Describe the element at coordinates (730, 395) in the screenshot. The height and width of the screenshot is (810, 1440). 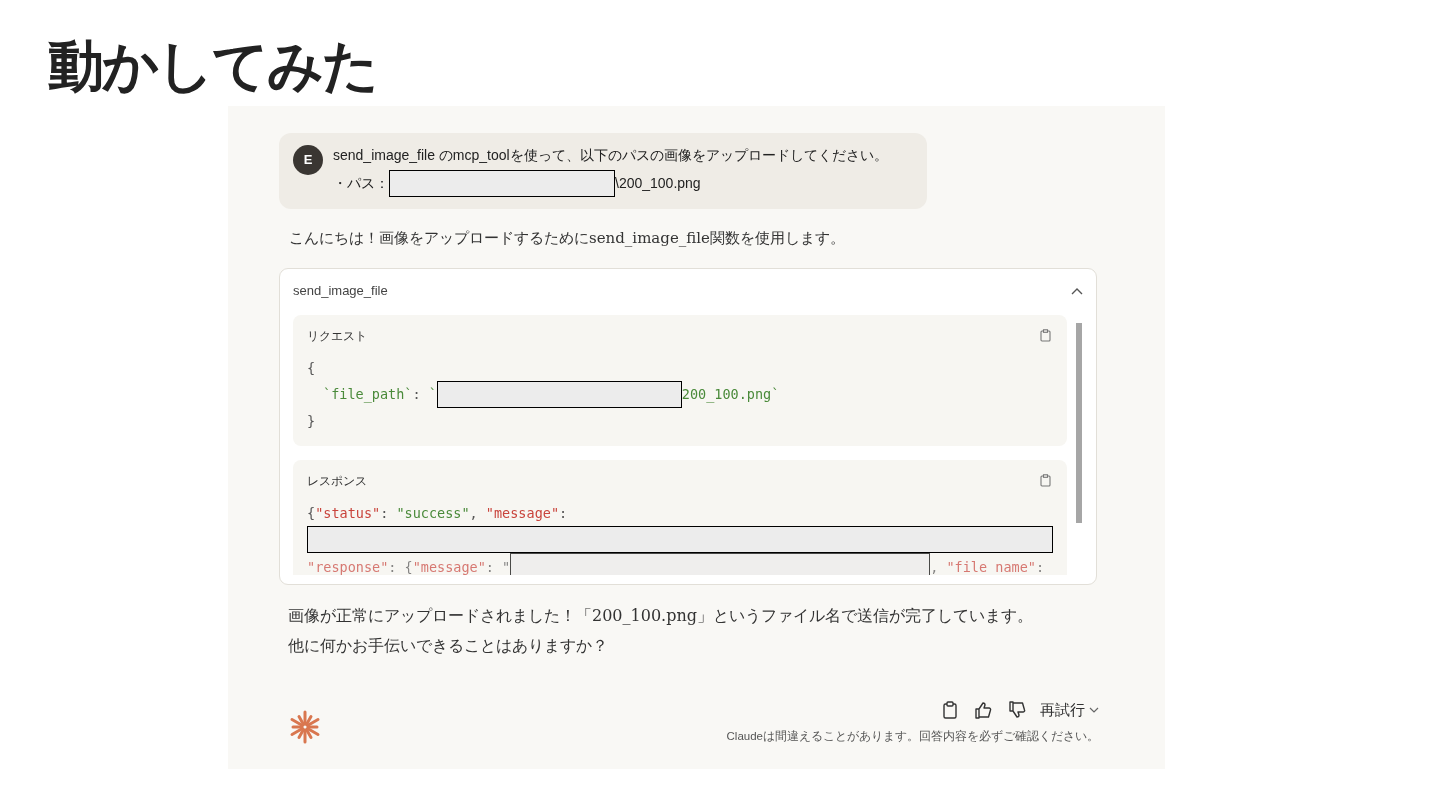
I see `code-text: 200_100.png`` at that location.